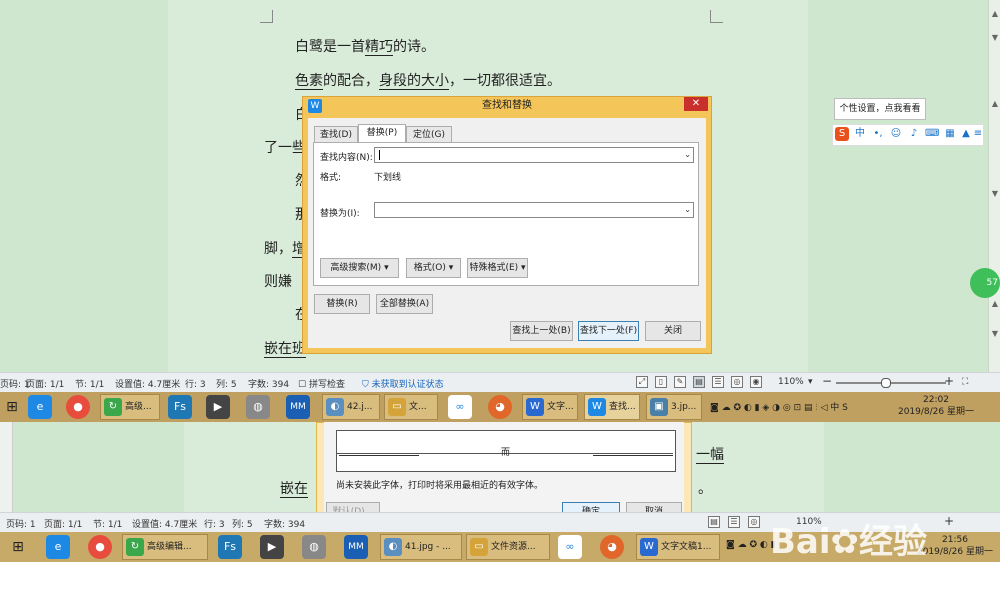 The height and width of the screenshot is (600, 1000). What do you see at coordinates (779, 406) in the screenshot?
I see `tray-icons: ◙ ☁ ✪ ◐ ▮ ◈ ◑ ◎ ⊡ ▤ ⫶ ◁ 中 S` at bounding box center [779, 406].